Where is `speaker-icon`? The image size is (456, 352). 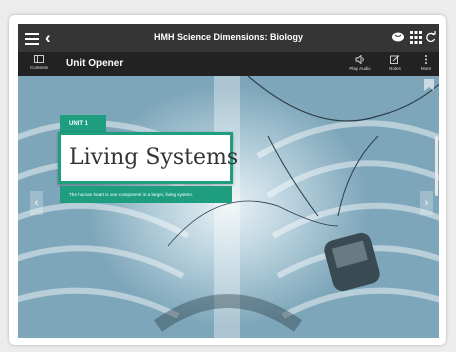 speaker-icon is located at coordinates (359, 59).